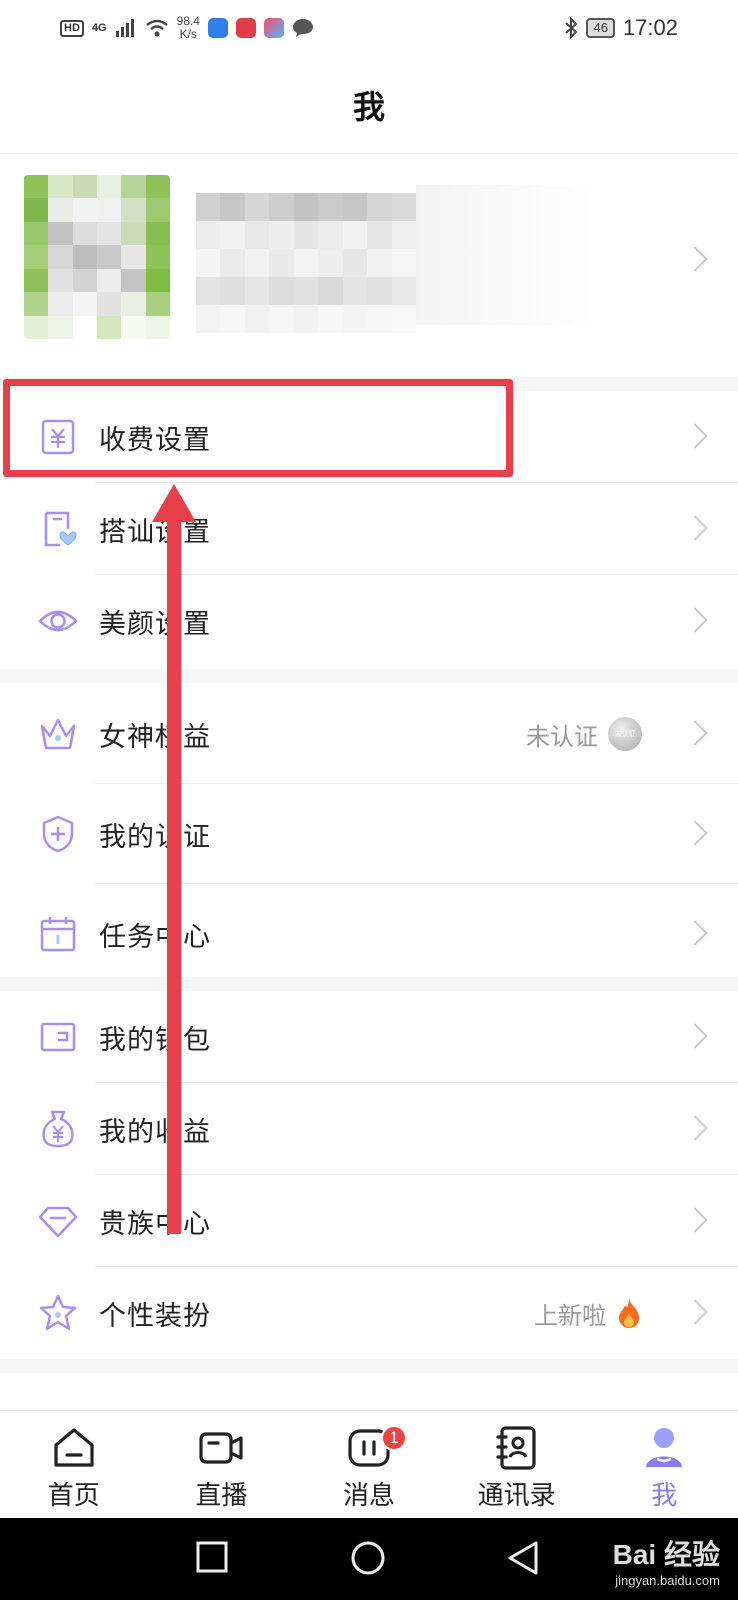 The image size is (738, 1600). Describe the element at coordinates (58, 1312) in the screenshot. I see `star-icon` at that location.